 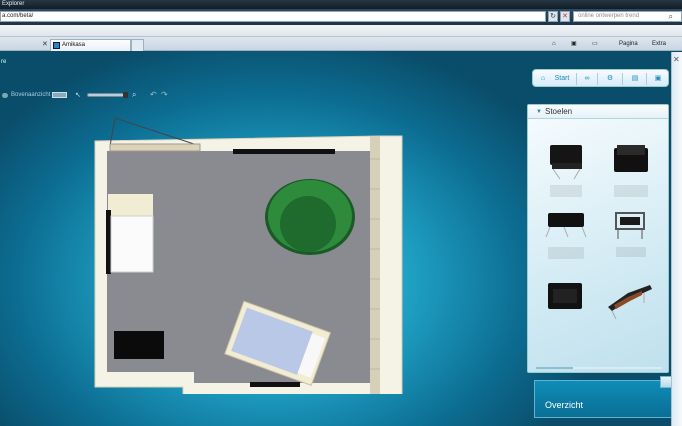 I want to click on tools-menu: Extra, so click(x=659, y=44).